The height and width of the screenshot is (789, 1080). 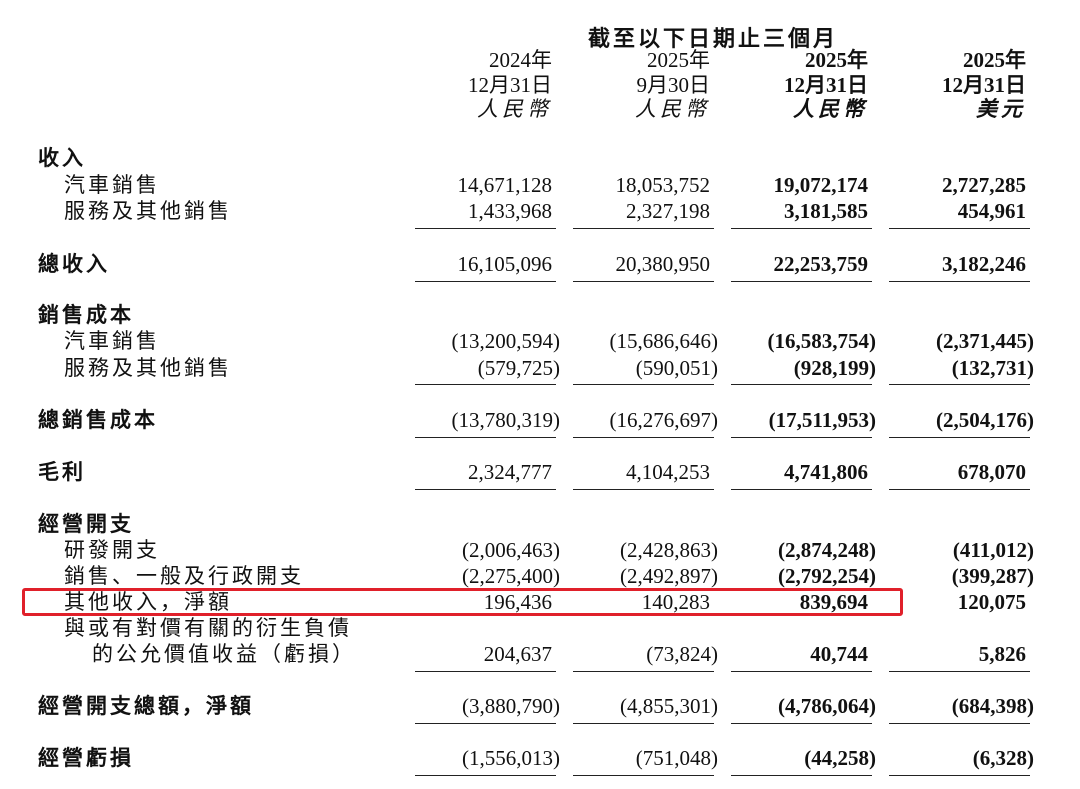 What do you see at coordinates (505, 264) in the screenshot?
I see `cell: 16,105,096` at bounding box center [505, 264].